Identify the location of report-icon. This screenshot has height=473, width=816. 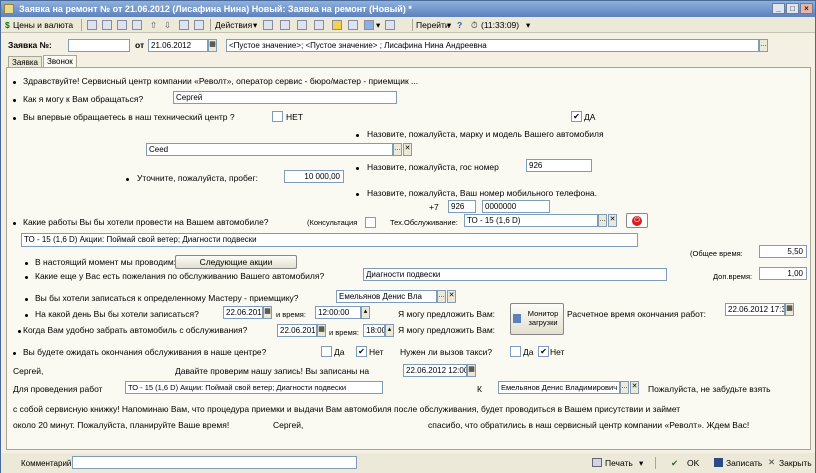
(353, 25).